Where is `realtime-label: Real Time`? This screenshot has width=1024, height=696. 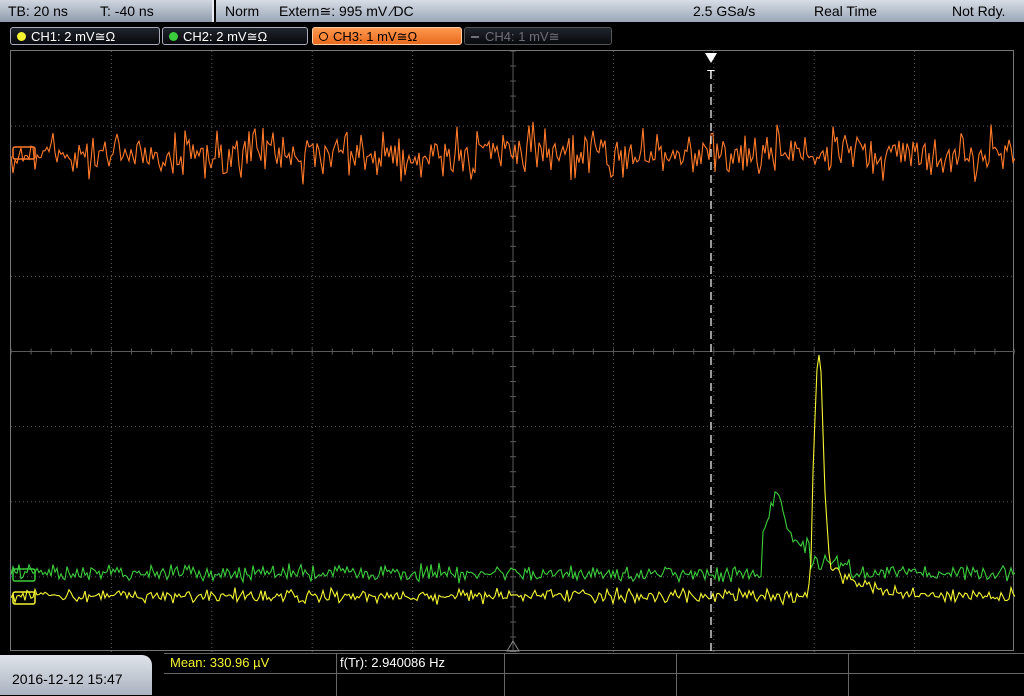
realtime-label: Real Time is located at coordinates (846, 11).